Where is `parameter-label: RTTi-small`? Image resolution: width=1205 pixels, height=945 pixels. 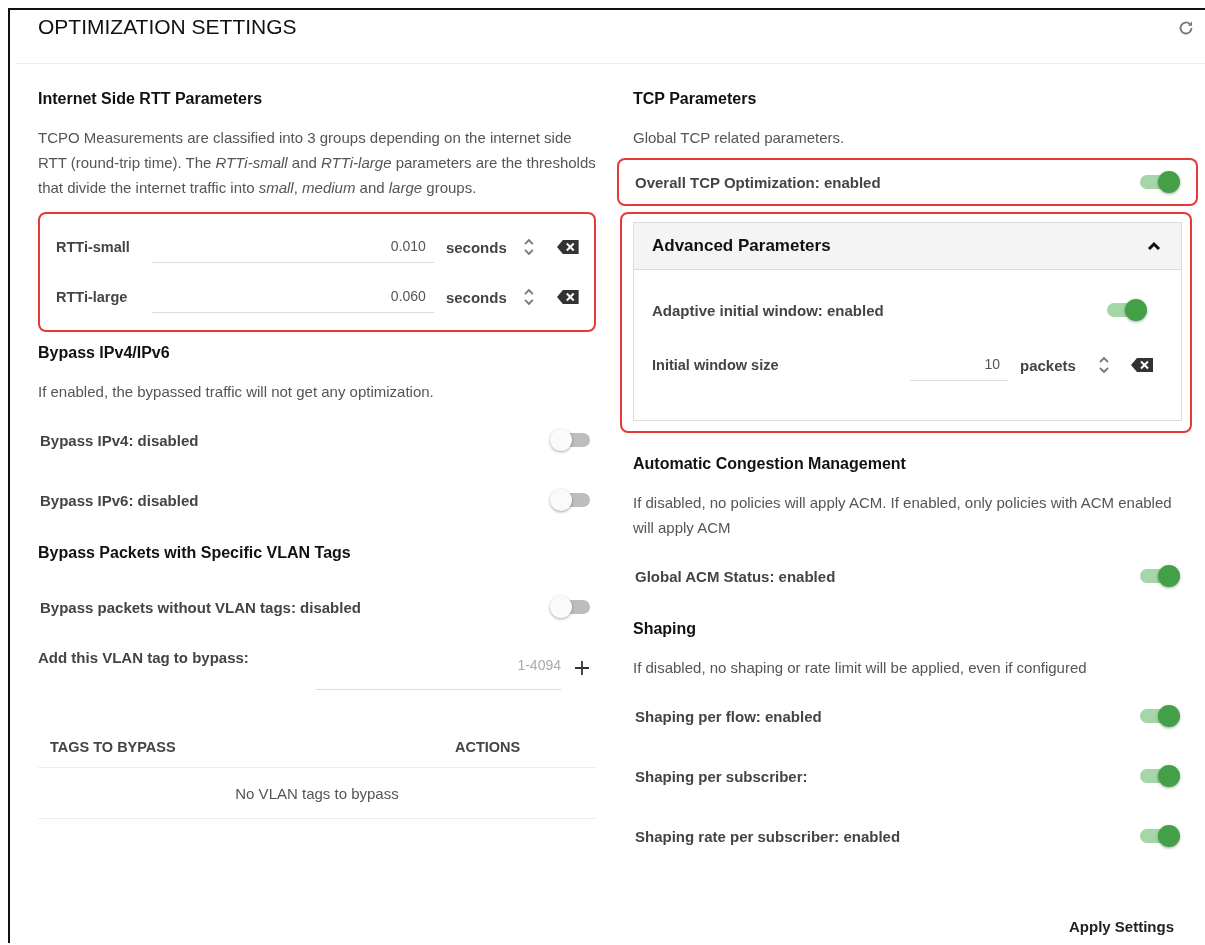 parameter-label: RTTi-small is located at coordinates (93, 247).